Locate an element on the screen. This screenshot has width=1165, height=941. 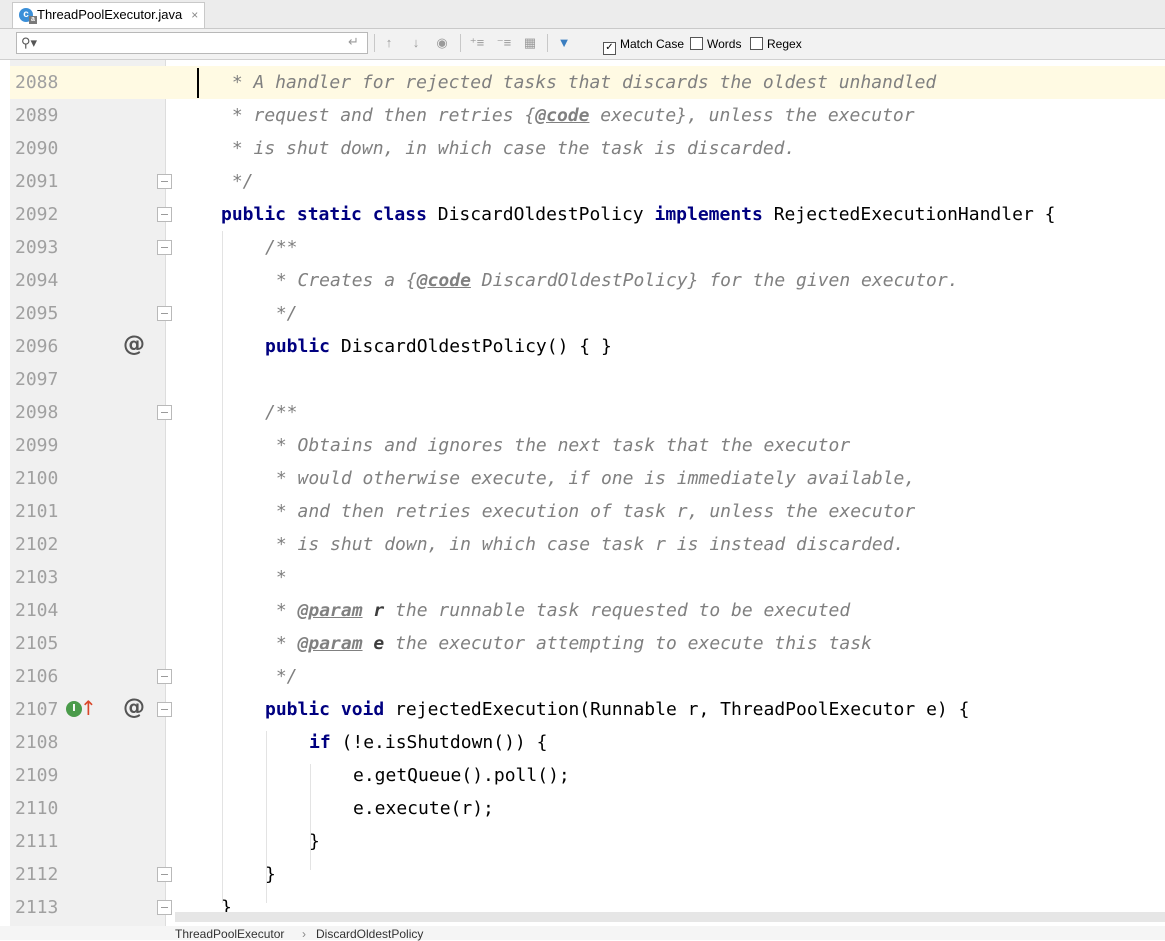
search-input is located at coordinates (192, 43).